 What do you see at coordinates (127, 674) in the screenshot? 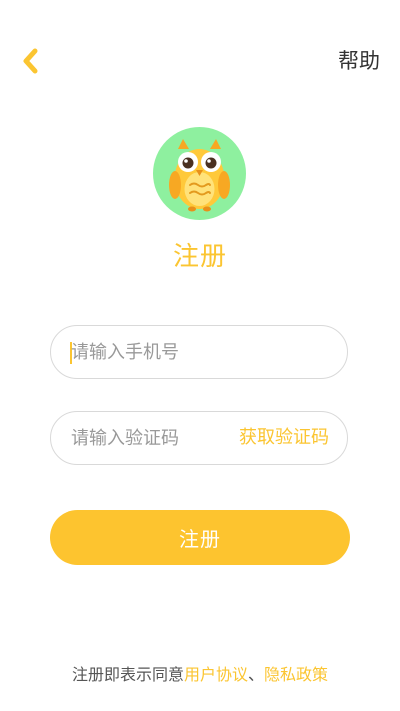
I see `agreement-prefix: 注册即表示同意` at bounding box center [127, 674].